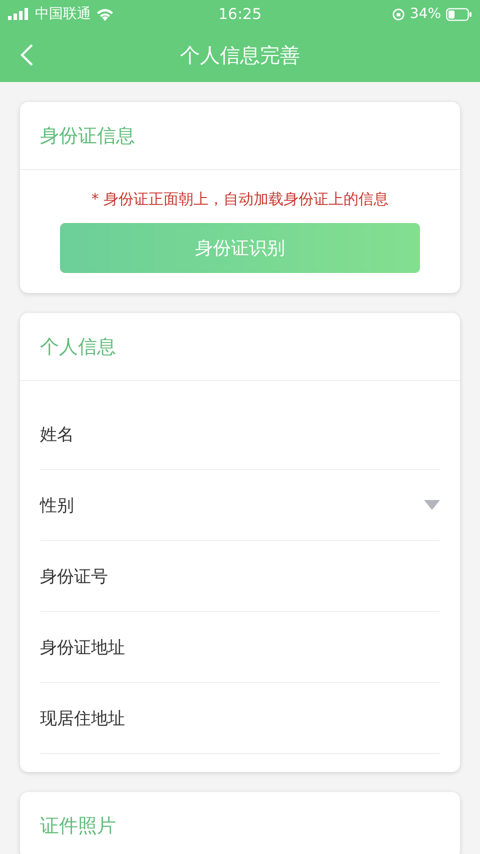  What do you see at coordinates (63, 14) in the screenshot?
I see `carrier-name: 中国联通` at bounding box center [63, 14].